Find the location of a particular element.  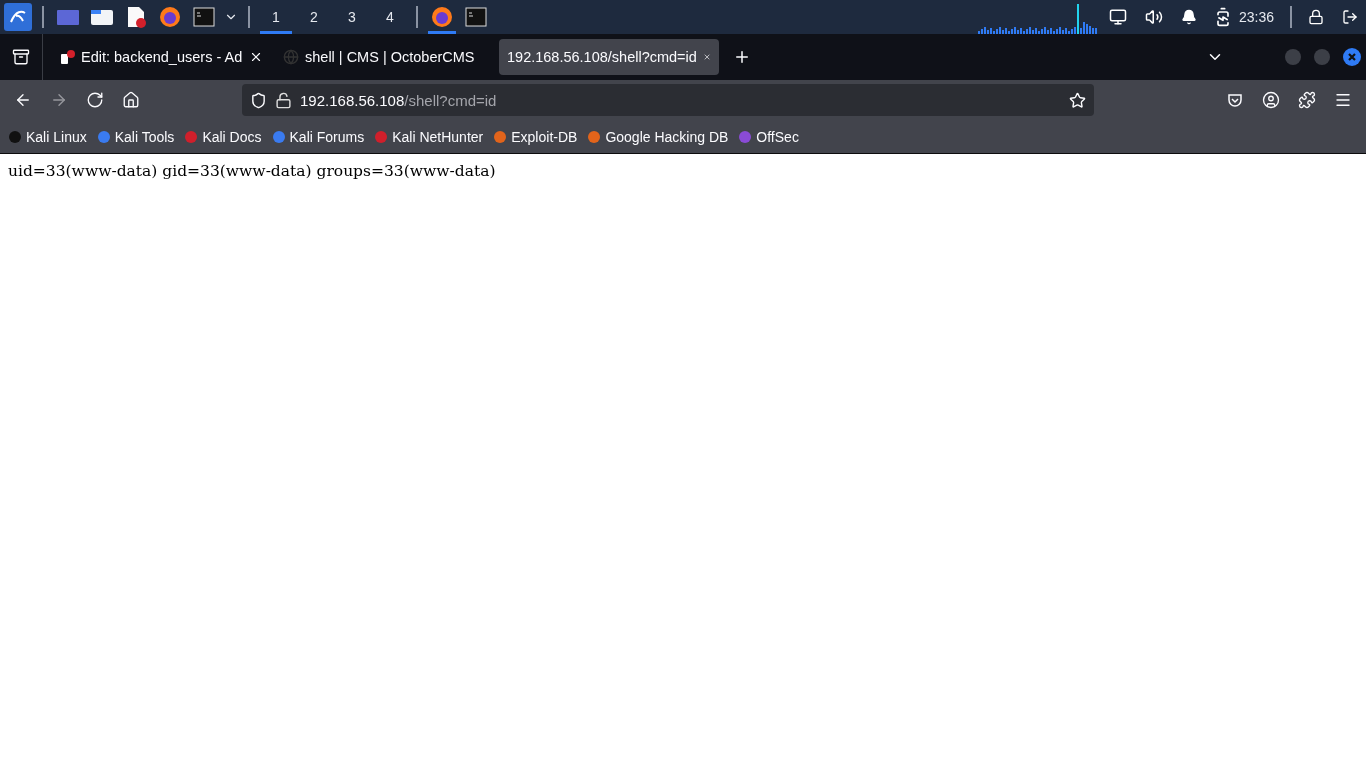

address-field: 192.168.56.108/shell?cmd=id is located at coordinates (668, 100).